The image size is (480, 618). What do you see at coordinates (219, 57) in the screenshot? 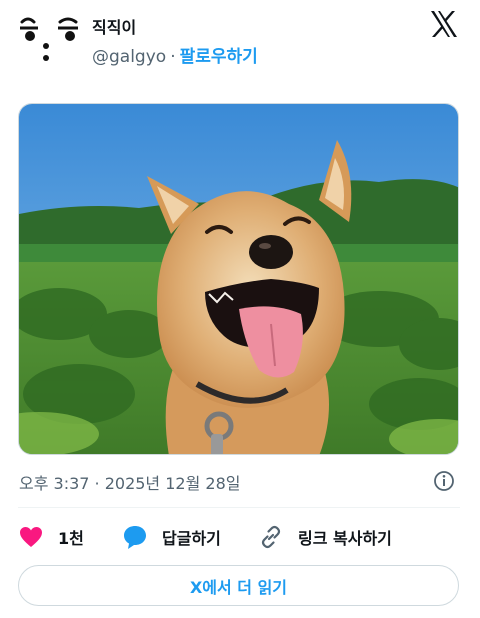
I see `follow-button: 팔로우하기` at bounding box center [219, 57].